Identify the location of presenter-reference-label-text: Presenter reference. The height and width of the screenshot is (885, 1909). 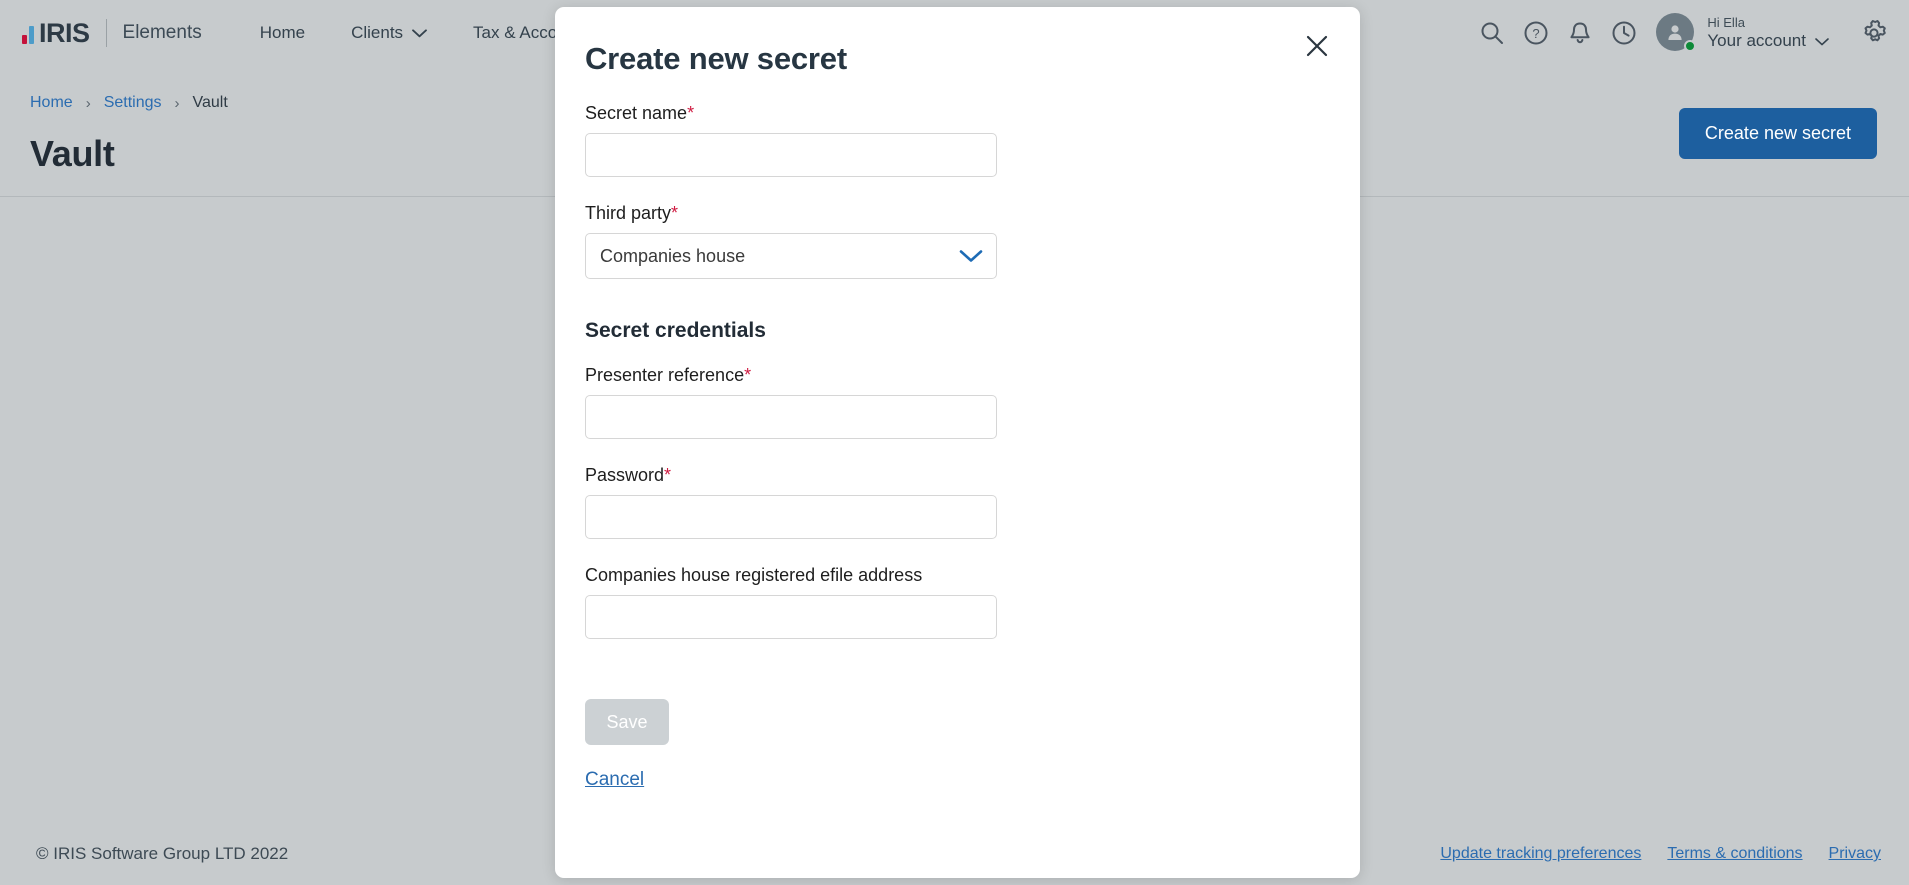
(665, 375).